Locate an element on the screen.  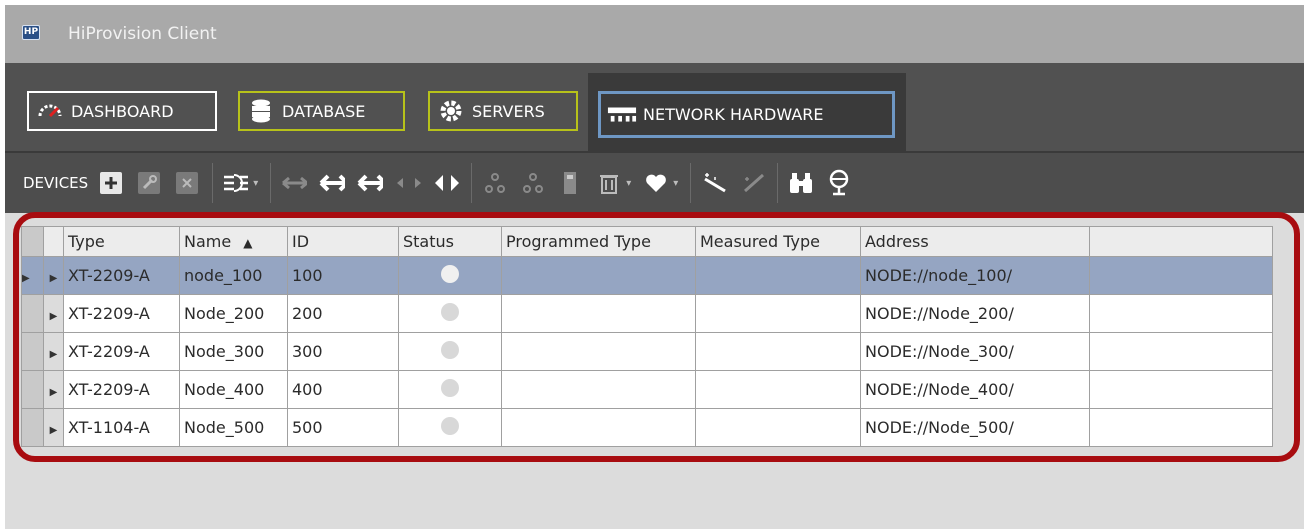
arrows-inward-icon is located at coordinates (408, 183).